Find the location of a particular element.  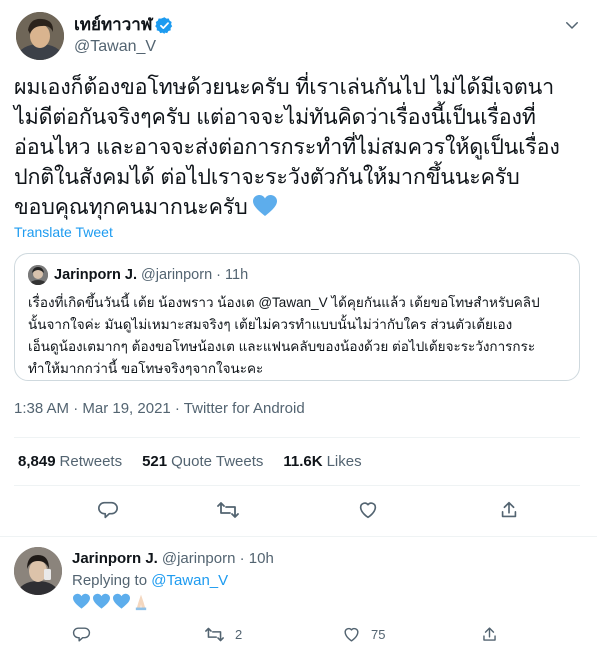

quoted-text-line: ทำให้มากกว่านี้ ขอโทษจริงๆจากใจนะคะ is located at coordinates (146, 368).